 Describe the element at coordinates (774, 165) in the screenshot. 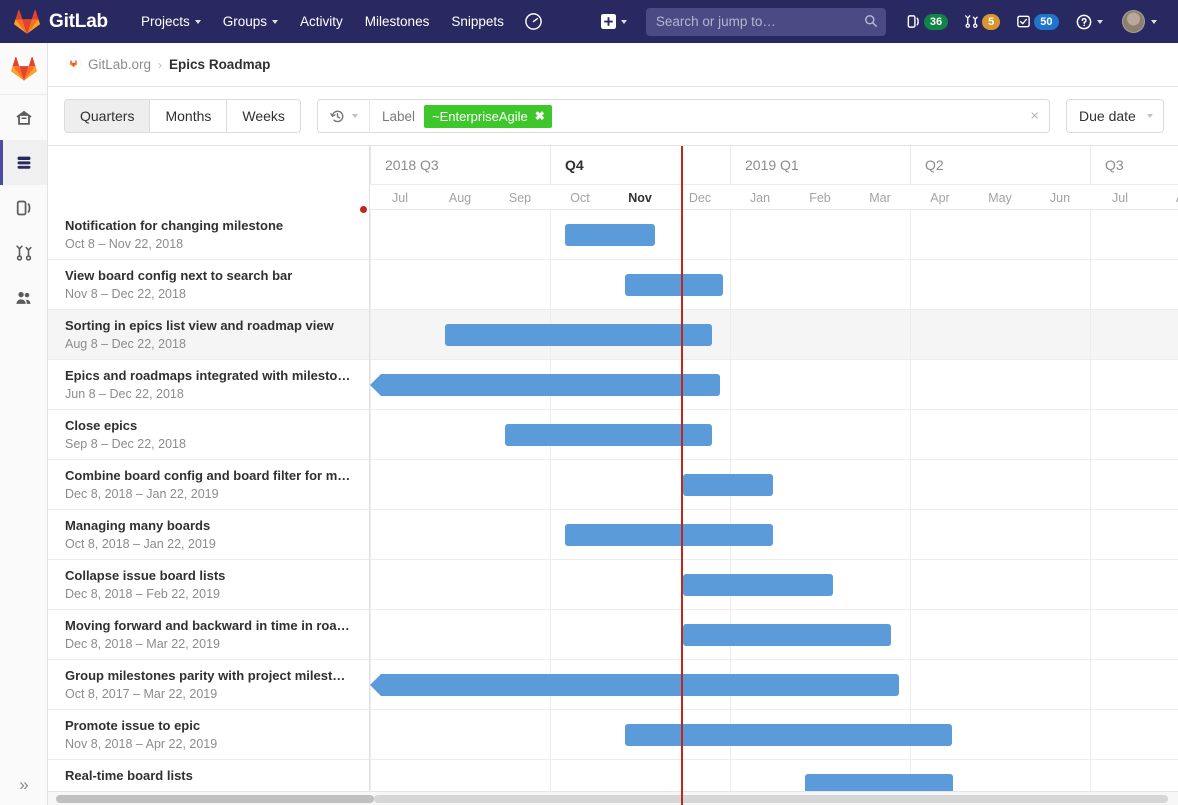

I see `quarter-header-row: 2018 Q3 Q4 2019 Q1 Q2 Q3` at that location.